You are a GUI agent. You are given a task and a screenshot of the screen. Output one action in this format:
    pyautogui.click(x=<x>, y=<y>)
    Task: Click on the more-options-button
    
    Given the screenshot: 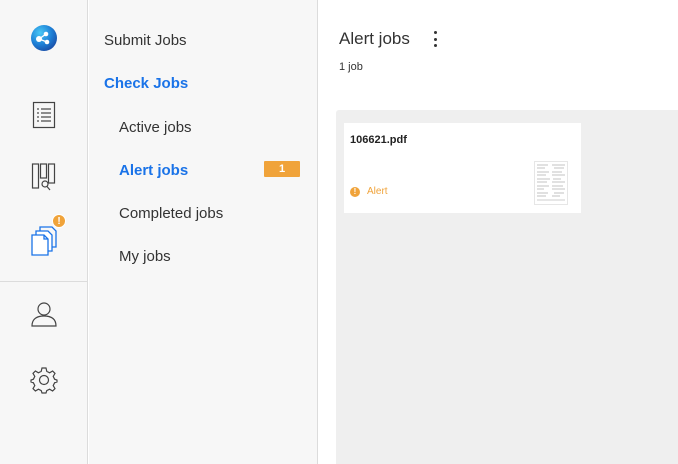 What is the action you would take?
    pyautogui.click(x=435, y=39)
    